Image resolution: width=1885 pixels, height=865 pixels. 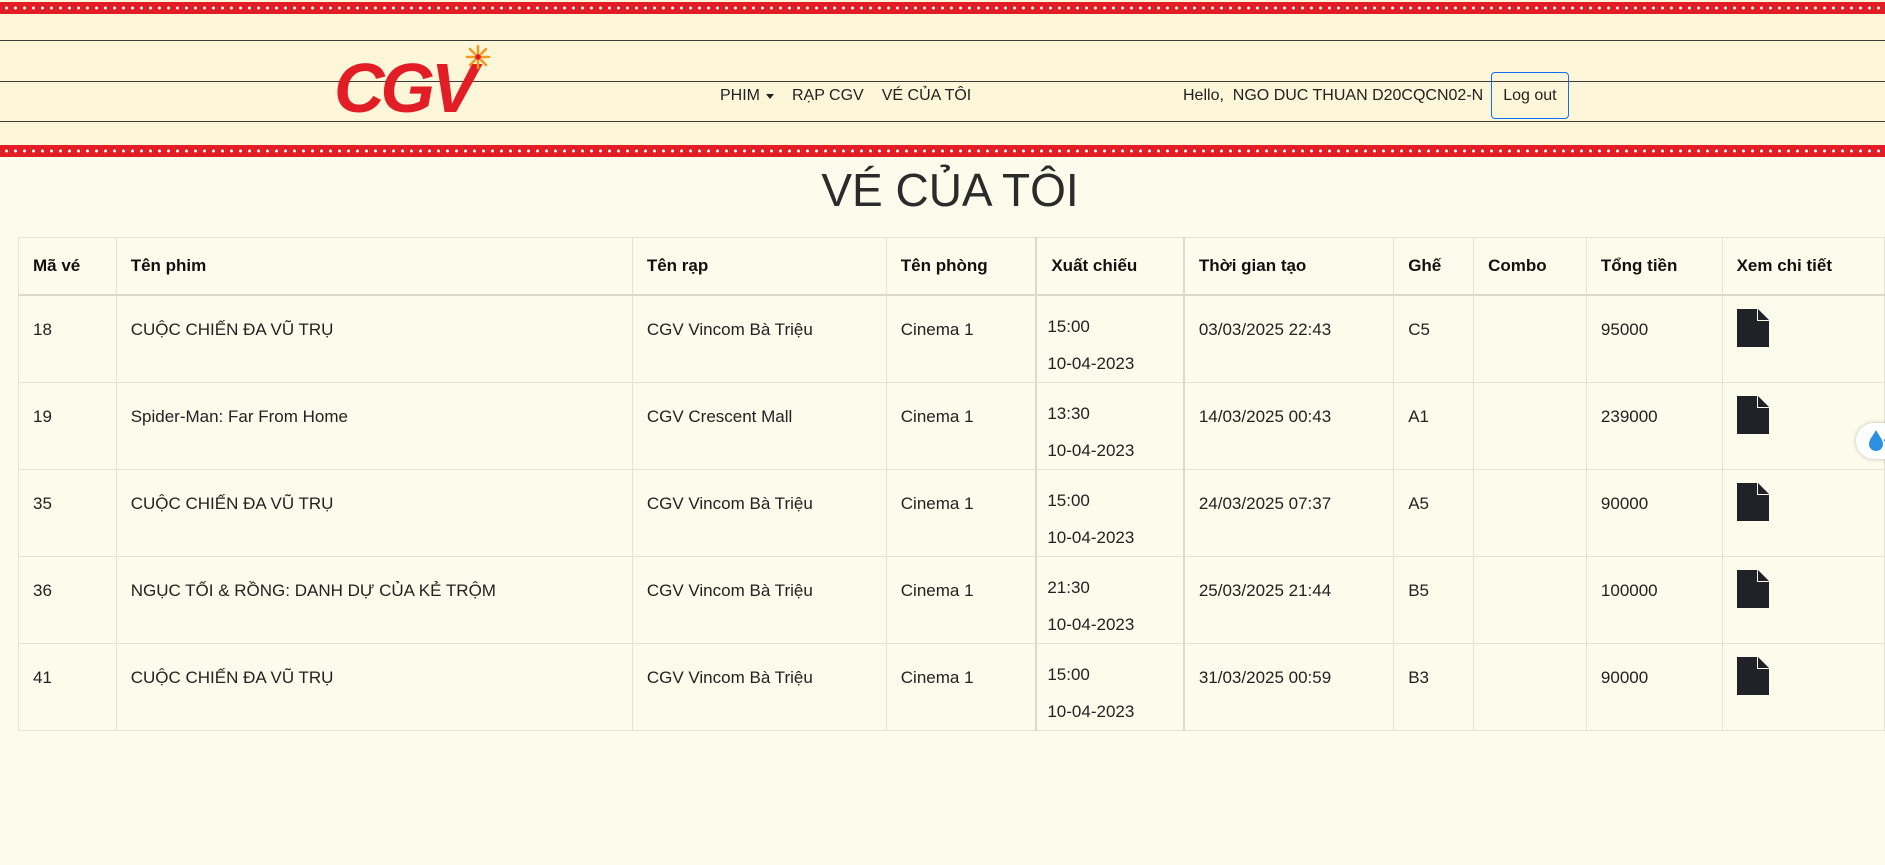 What do you see at coordinates (374, 426) in the screenshot?
I see `cell-movie-name: Spider-Man: Far From Home` at bounding box center [374, 426].